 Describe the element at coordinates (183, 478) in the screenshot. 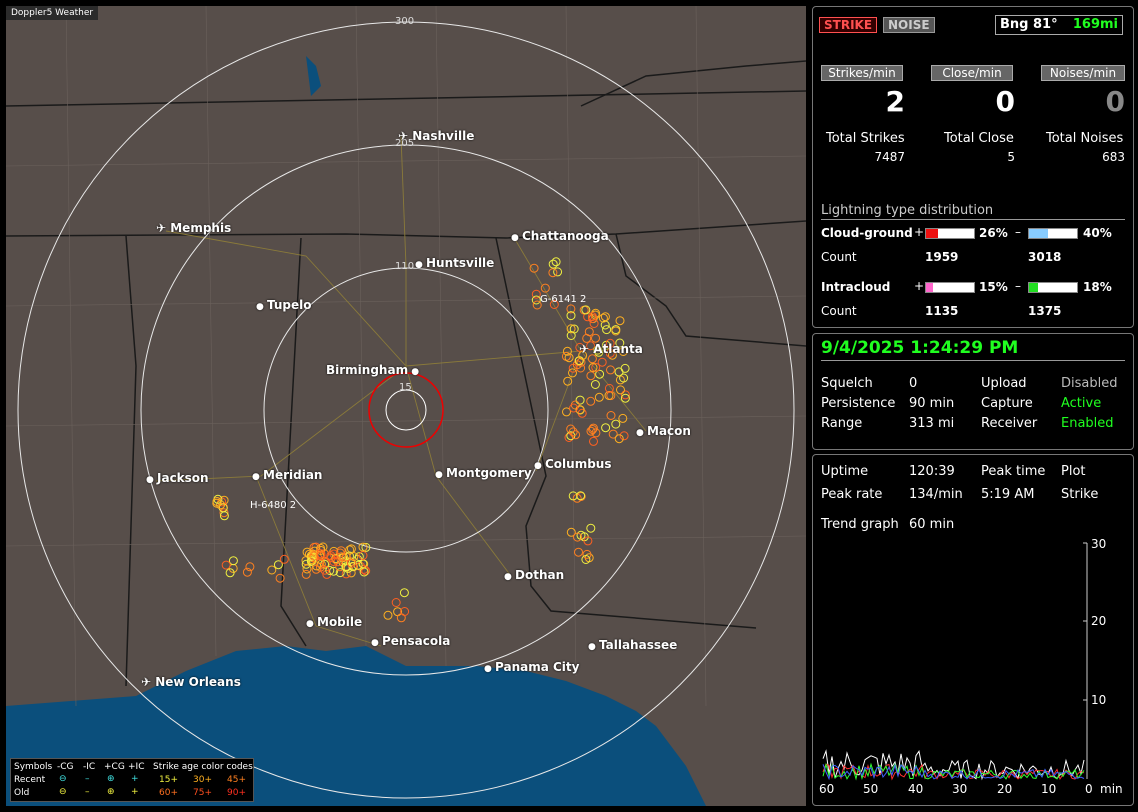

I see `city-name: Jackson` at that location.